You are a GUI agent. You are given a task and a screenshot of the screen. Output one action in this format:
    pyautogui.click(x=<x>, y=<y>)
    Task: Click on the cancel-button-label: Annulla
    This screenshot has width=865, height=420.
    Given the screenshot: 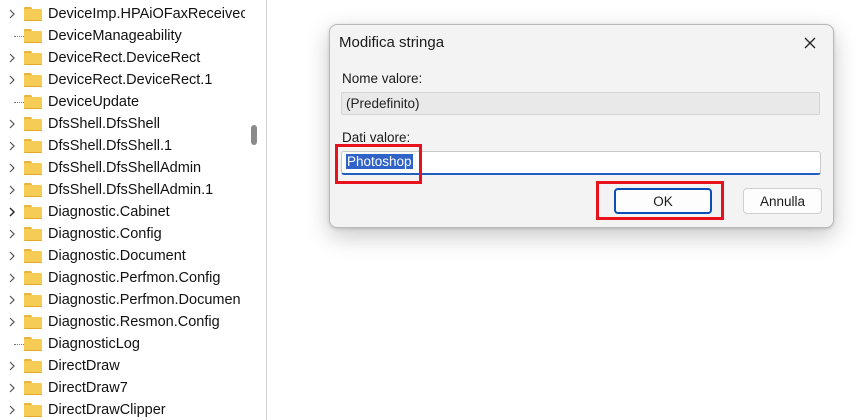 What is the action you would take?
    pyautogui.click(x=782, y=201)
    